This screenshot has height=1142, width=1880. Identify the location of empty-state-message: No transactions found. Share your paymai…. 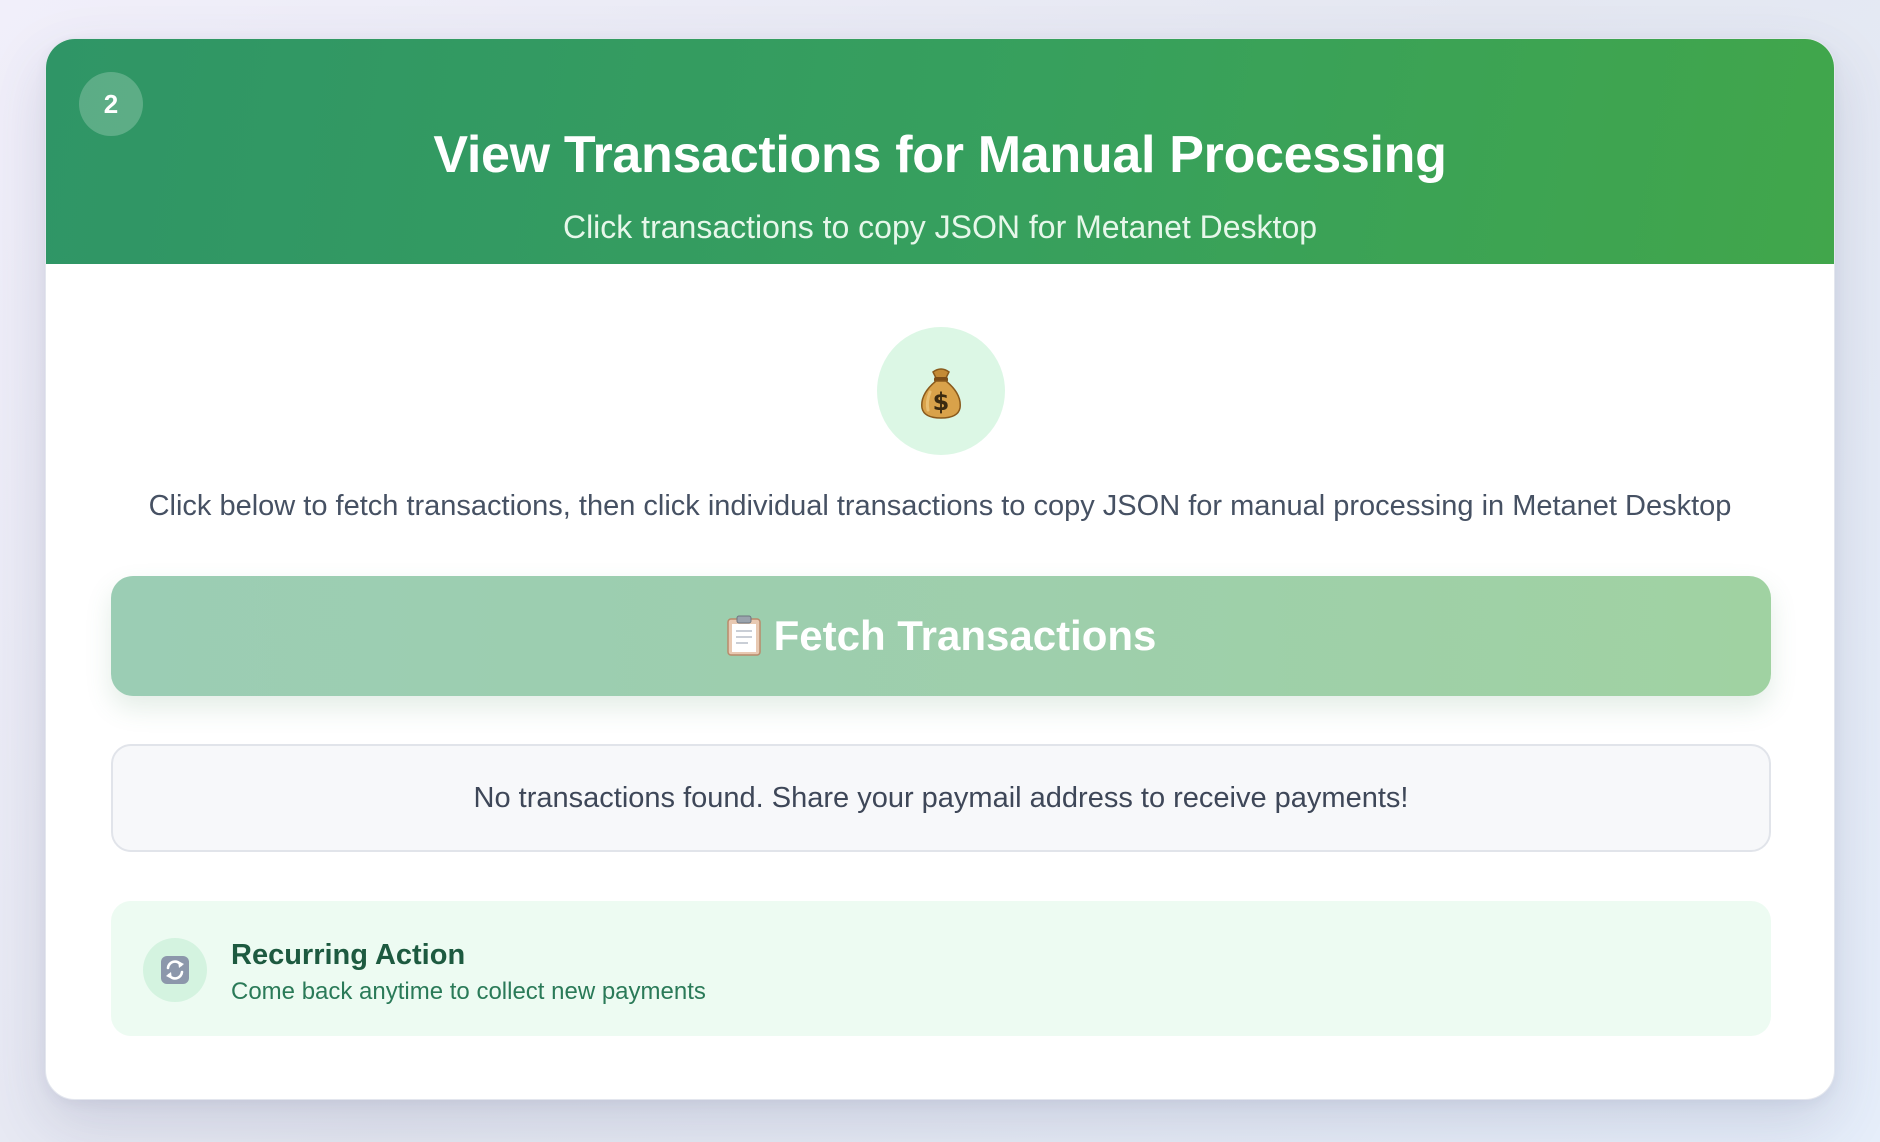
(941, 797).